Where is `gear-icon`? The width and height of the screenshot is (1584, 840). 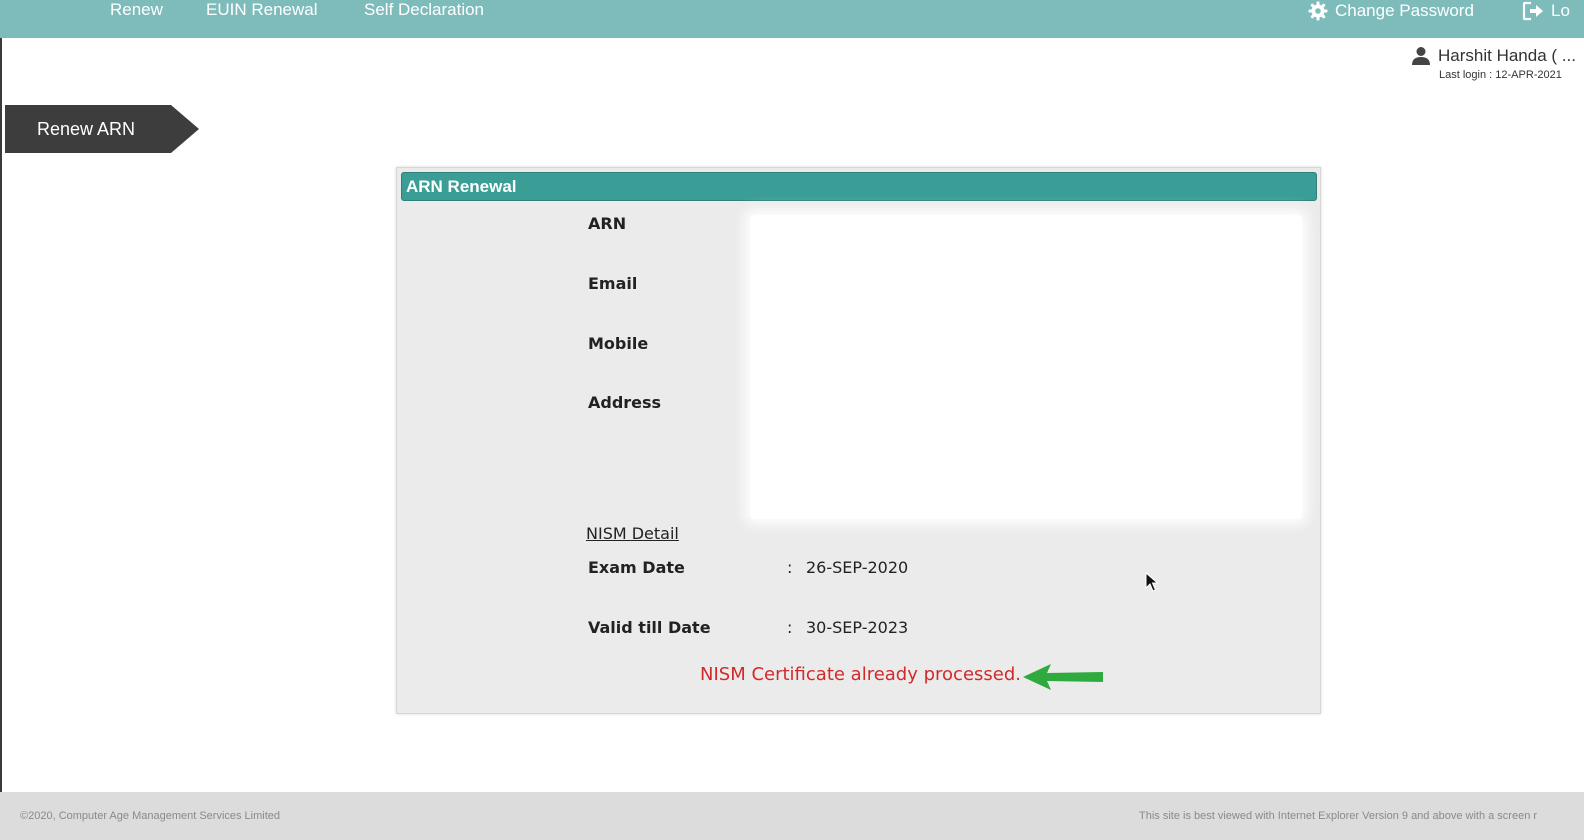 gear-icon is located at coordinates (1318, 11).